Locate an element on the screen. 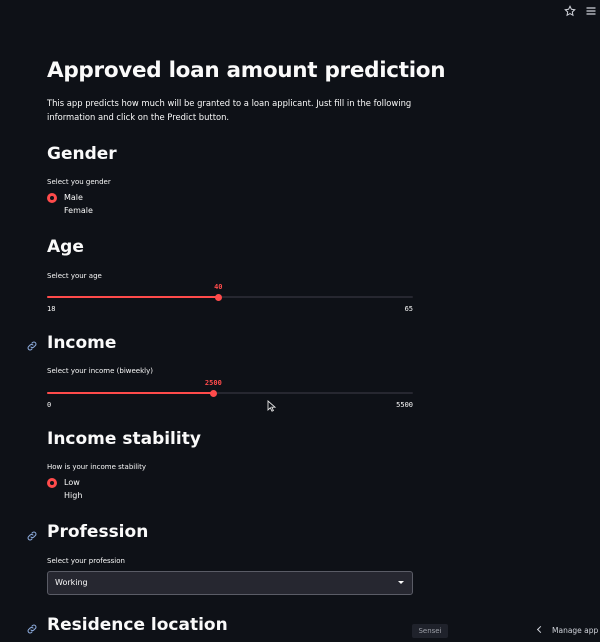 The width and height of the screenshot is (600, 642). top-toolbar is located at coordinates (300, 13).